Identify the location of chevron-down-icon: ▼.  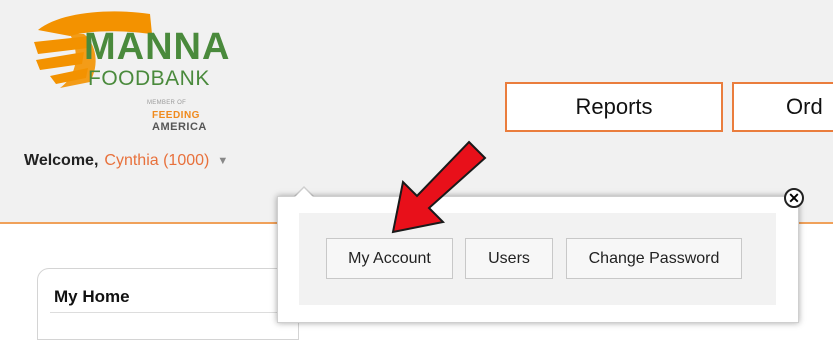
(222, 161).